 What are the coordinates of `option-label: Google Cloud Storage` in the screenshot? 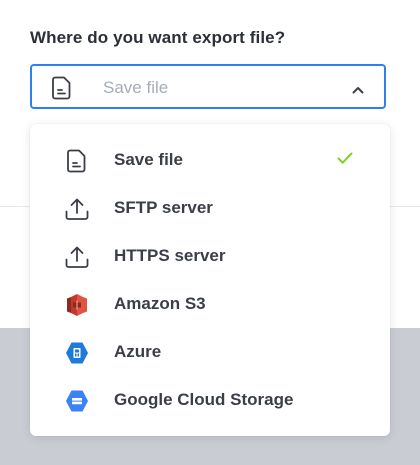 It's located at (204, 399).